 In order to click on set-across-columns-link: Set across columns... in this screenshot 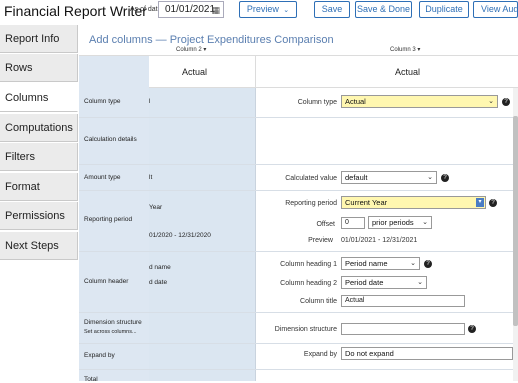, I will do `click(110, 332)`.